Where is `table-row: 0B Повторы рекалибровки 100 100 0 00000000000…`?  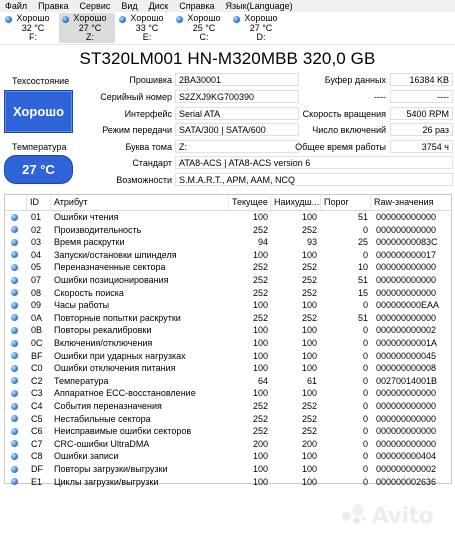
table-row: 0B Повторы рекалибровки 100 100 0 00000000000… is located at coordinates (228, 330).